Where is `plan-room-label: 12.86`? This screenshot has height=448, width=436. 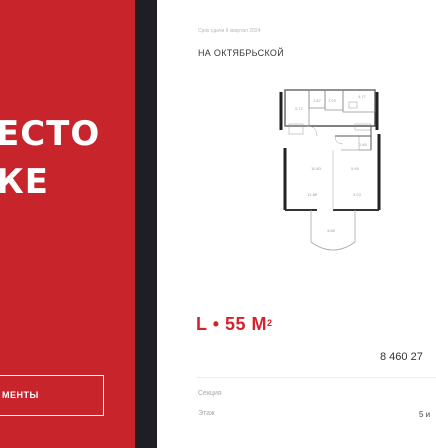
plan-room-label: 12.86 is located at coordinates (312, 195).